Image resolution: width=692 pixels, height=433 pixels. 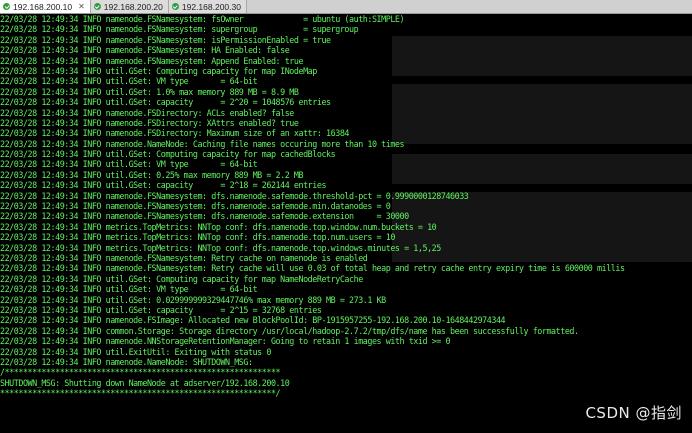 What do you see at coordinates (633, 413) in the screenshot?
I see `watermark: CSDN @指剑` at bounding box center [633, 413].